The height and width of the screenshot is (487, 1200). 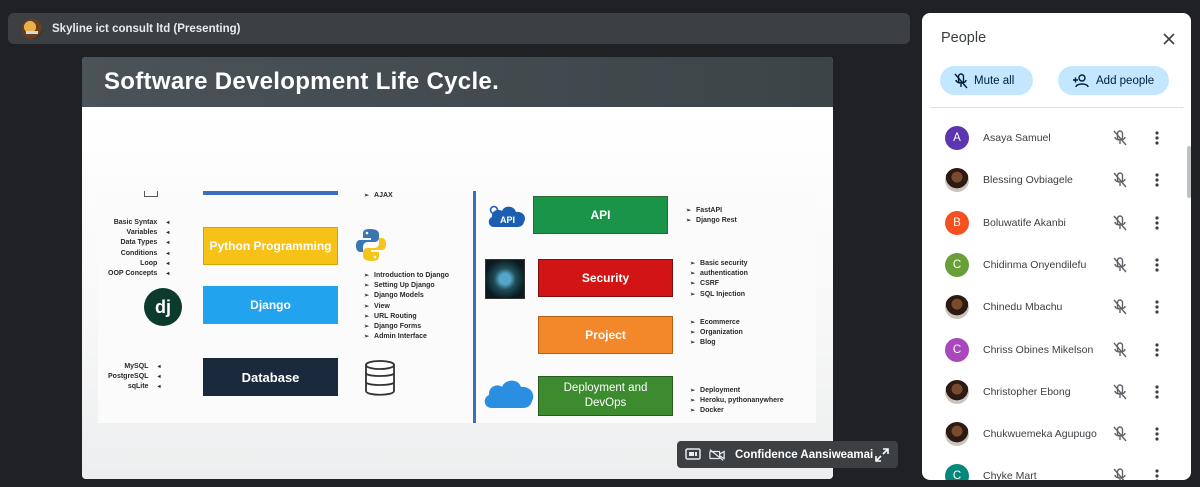 What do you see at coordinates (138, 274) in the screenshot?
I see `topic-item: OOP Concepts` at bounding box center [138, 274].